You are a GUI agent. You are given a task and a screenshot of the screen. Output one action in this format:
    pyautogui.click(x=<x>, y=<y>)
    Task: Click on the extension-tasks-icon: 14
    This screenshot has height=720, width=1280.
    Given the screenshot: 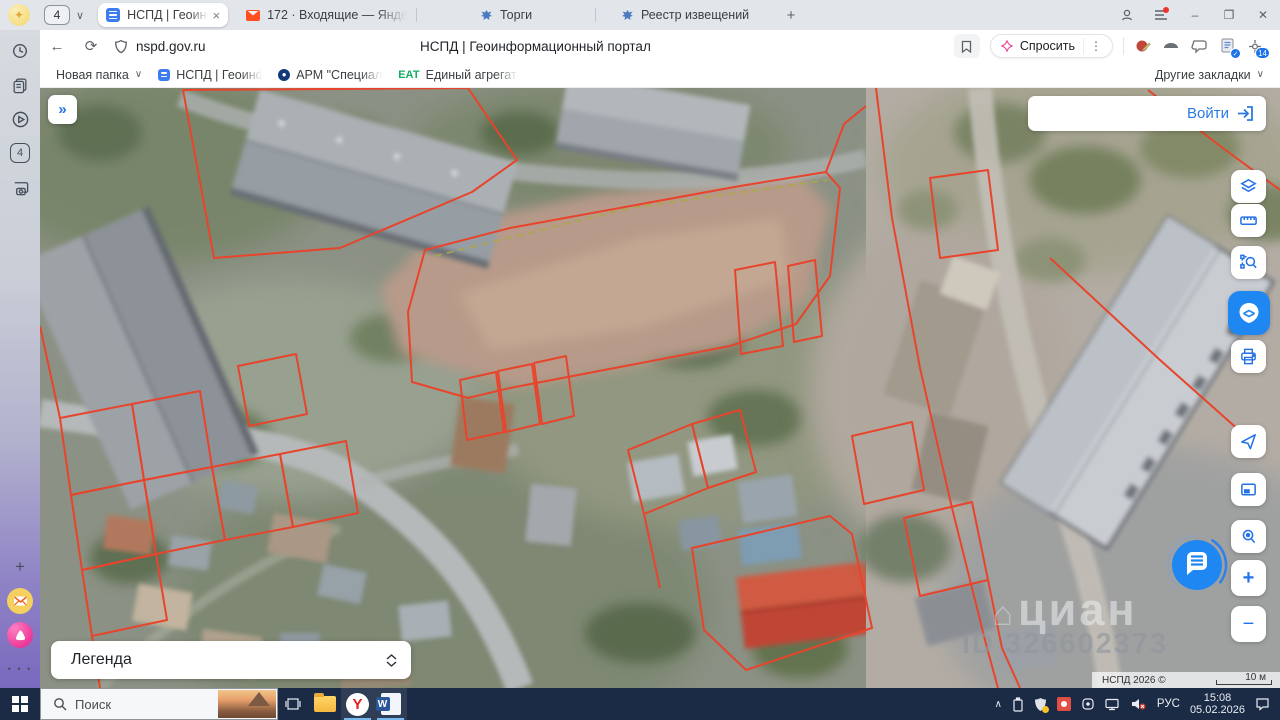 What is the action you would take?
    pyautogui.click(x=1258, y=48)
    